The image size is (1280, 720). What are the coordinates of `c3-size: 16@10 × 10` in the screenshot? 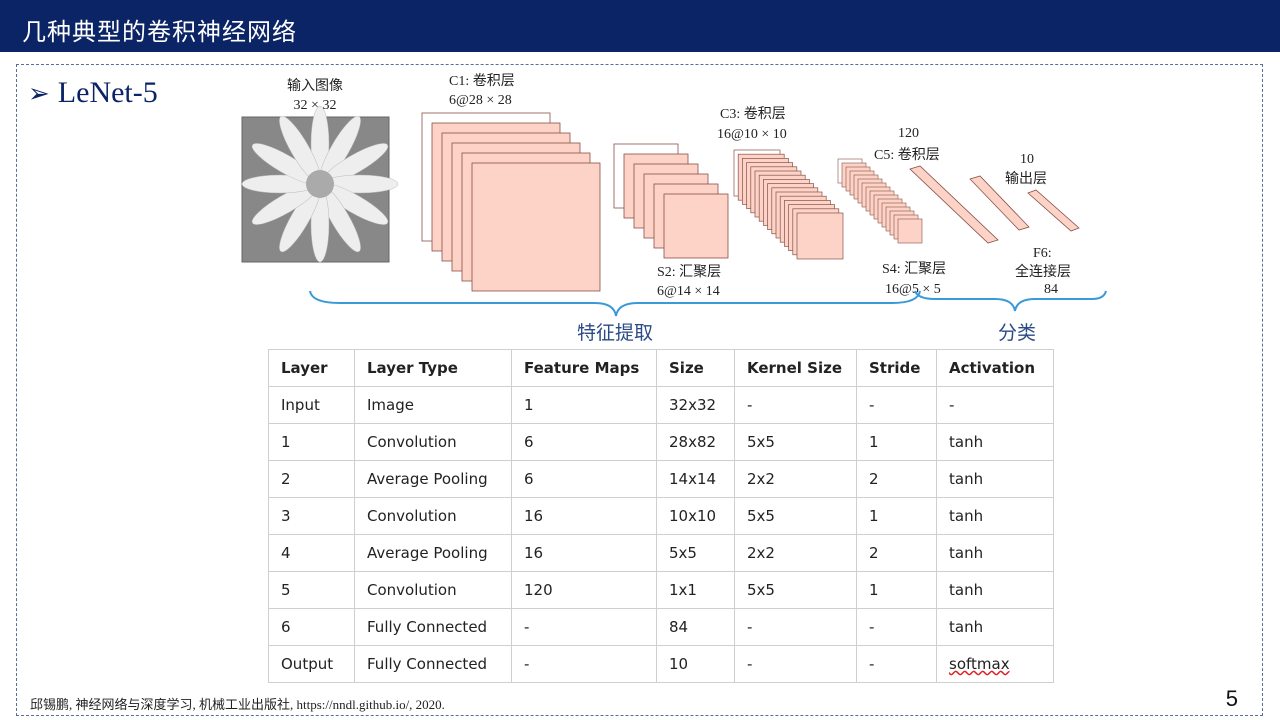 It's located at (752, 134).